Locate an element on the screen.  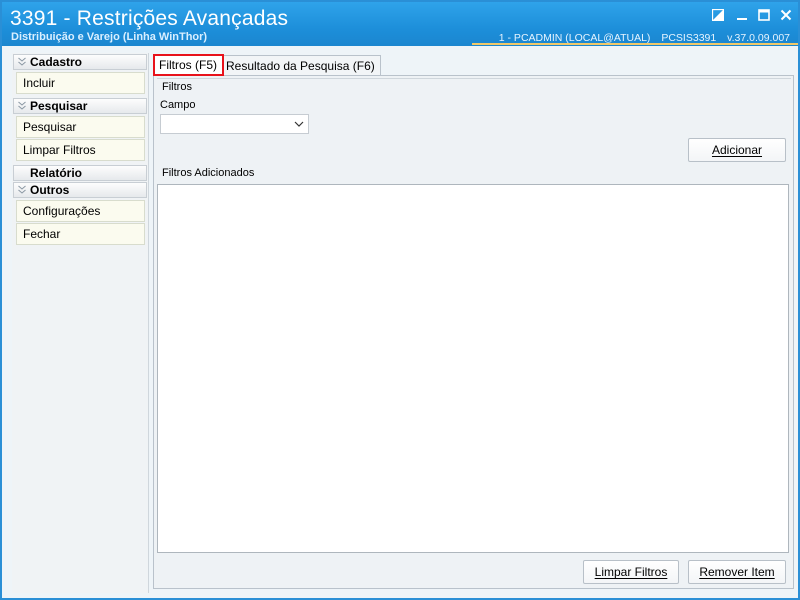
minimize-icon is located at coordinates (742, 15).